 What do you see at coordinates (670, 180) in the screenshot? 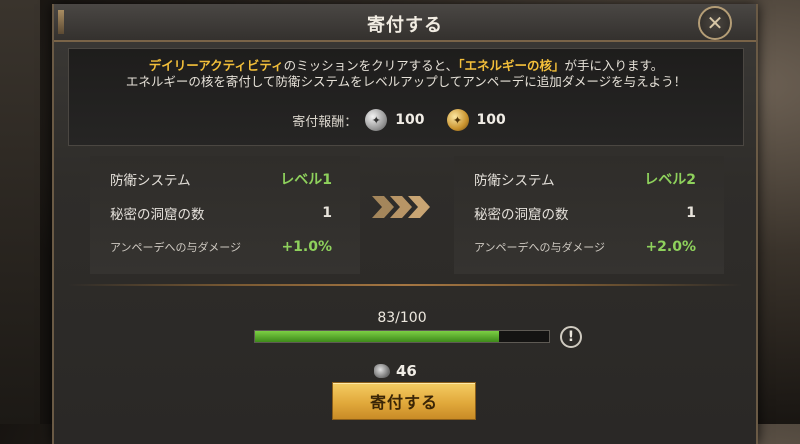
I see `next-system-level: レベル2` at bounding box center [670, 180].